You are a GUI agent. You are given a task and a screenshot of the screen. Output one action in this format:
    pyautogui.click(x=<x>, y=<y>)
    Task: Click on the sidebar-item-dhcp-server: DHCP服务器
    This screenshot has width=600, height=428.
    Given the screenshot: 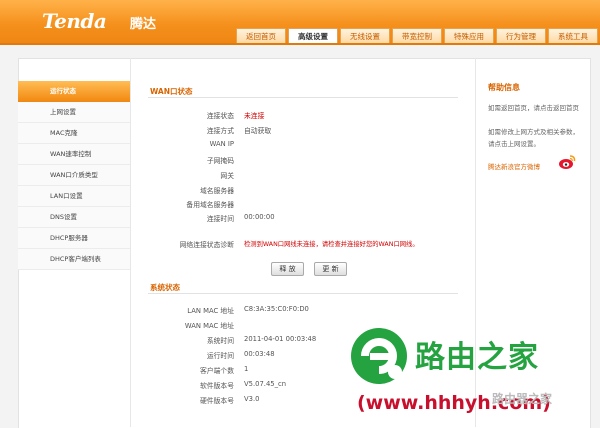 What is the action you would take?
    pyautogui.click(x=74, y=238)
    